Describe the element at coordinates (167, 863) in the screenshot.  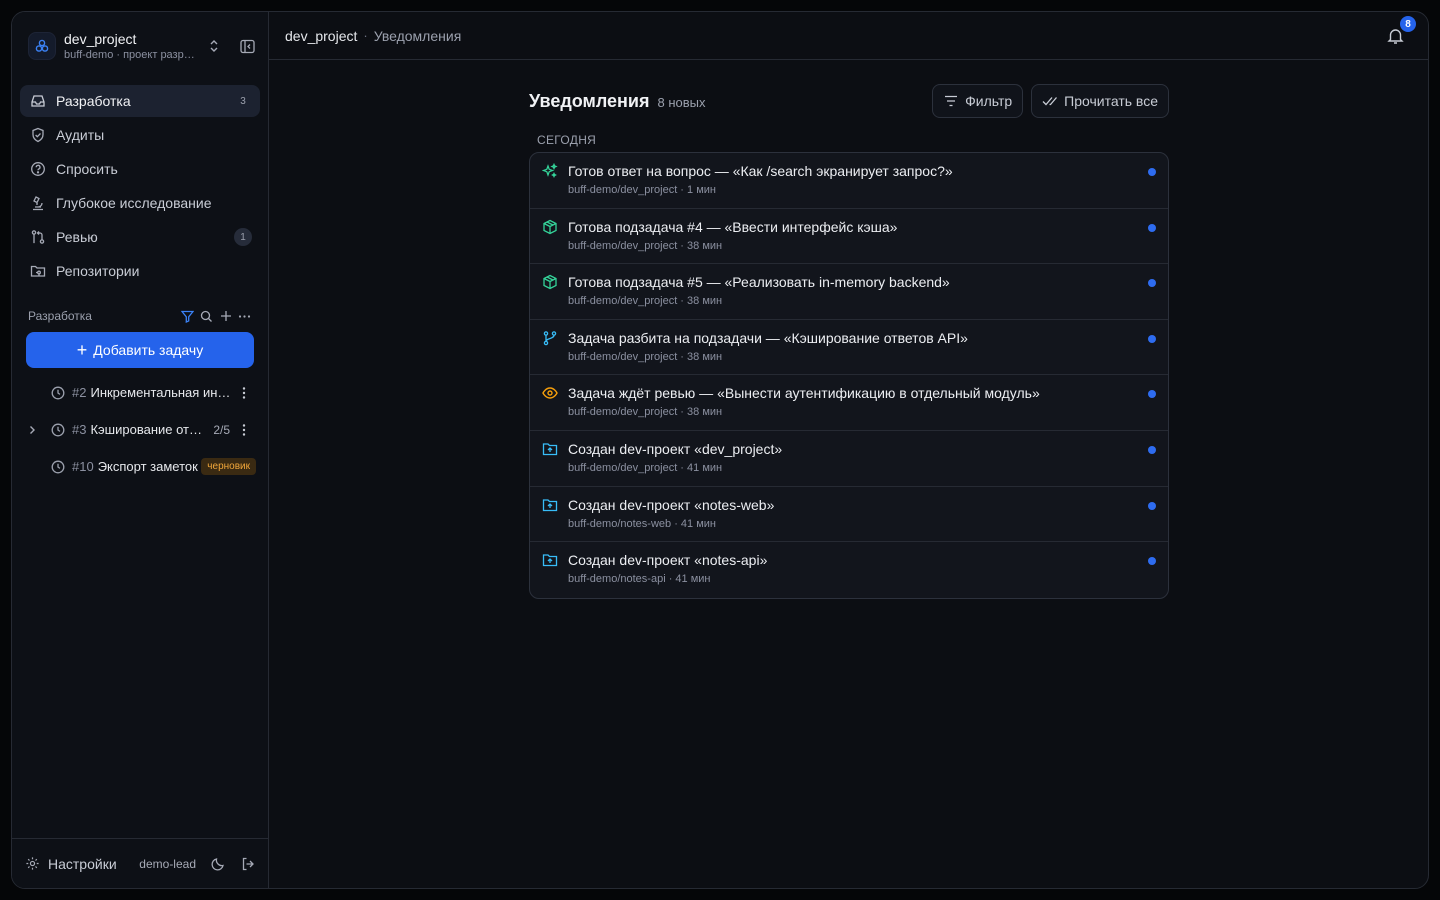
I see `user-name: demo-lead` at that location.